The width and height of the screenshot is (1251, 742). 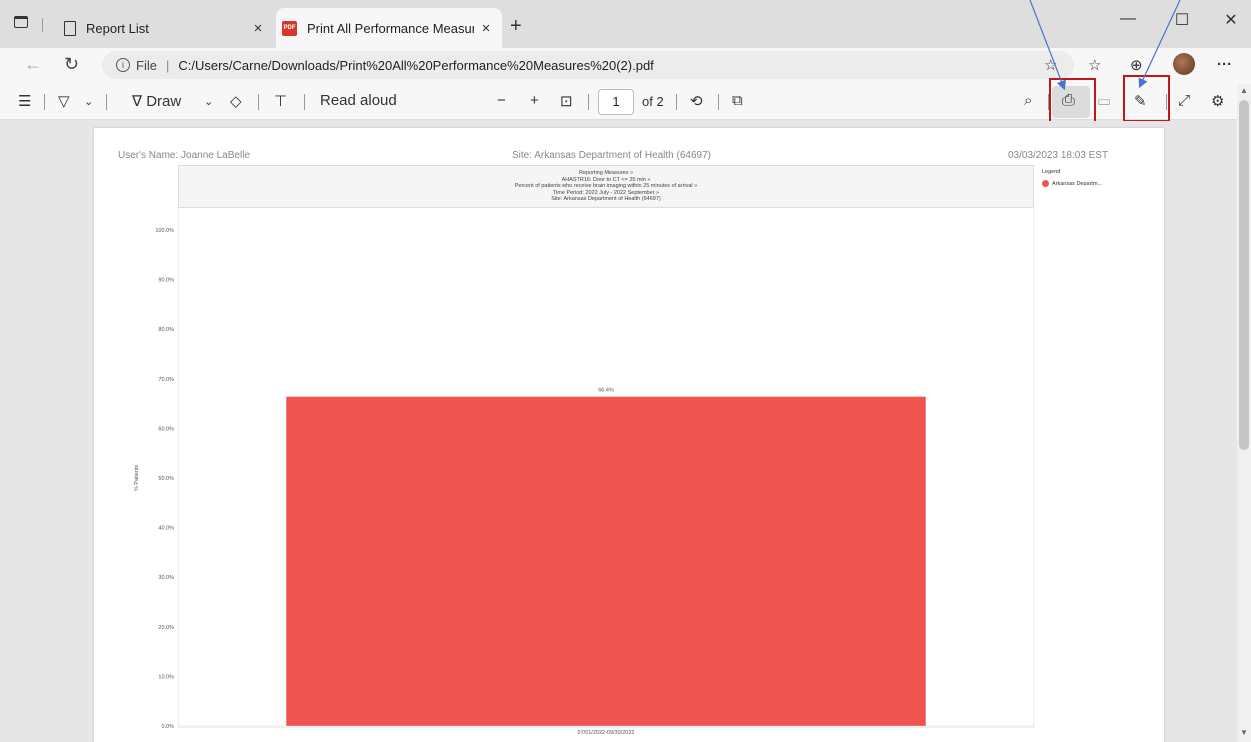 What do you see at coordinates (24, 101) in the screenshot?
I see `contents-icon: ☰` at bounding box center [24, 101].